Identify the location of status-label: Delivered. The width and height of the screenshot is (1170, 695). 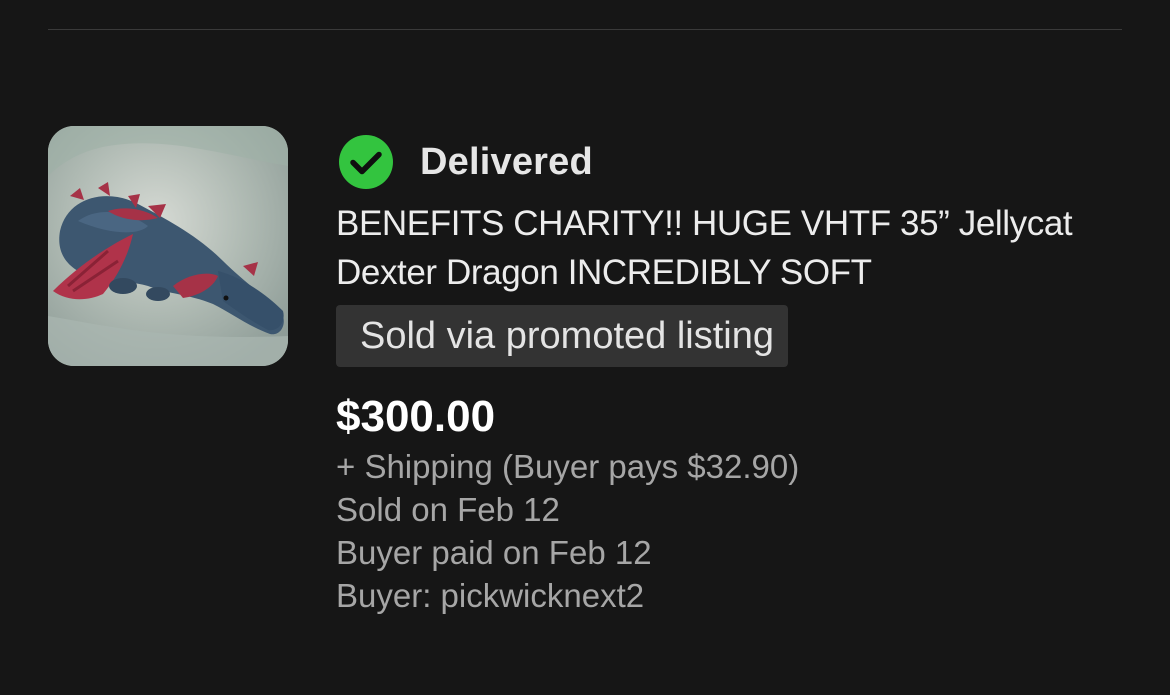
(506, 161).